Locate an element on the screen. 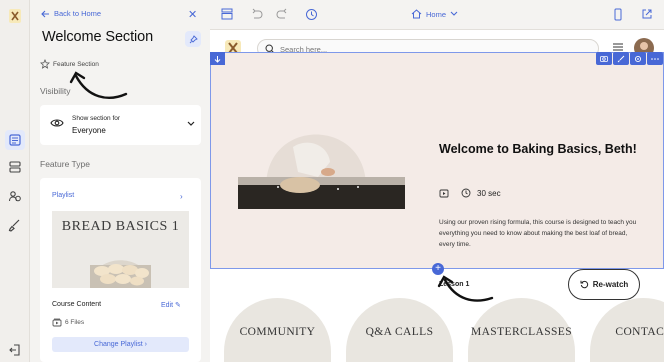 This screenshot has width=664, height=362. arrow-left-icon is located at coordinates (45, 13).